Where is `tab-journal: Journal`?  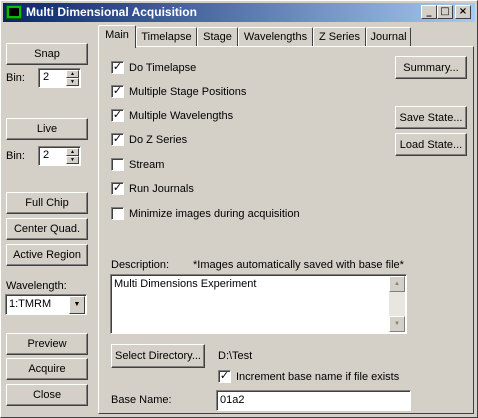
tab-journal: Journal is located at coordinates (388, 37).